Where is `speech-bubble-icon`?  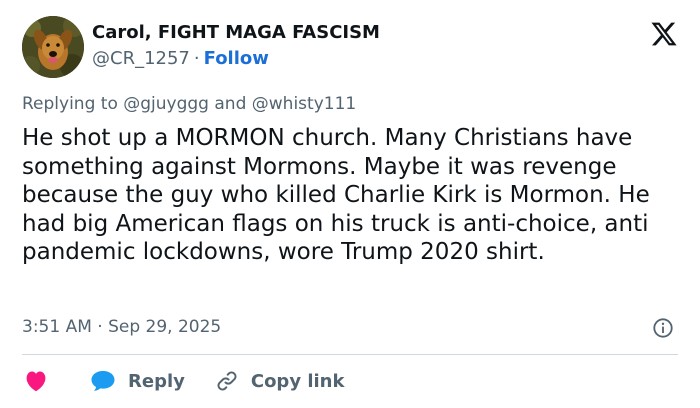 speech-bubble-icon is located at coordinates (103, 381).